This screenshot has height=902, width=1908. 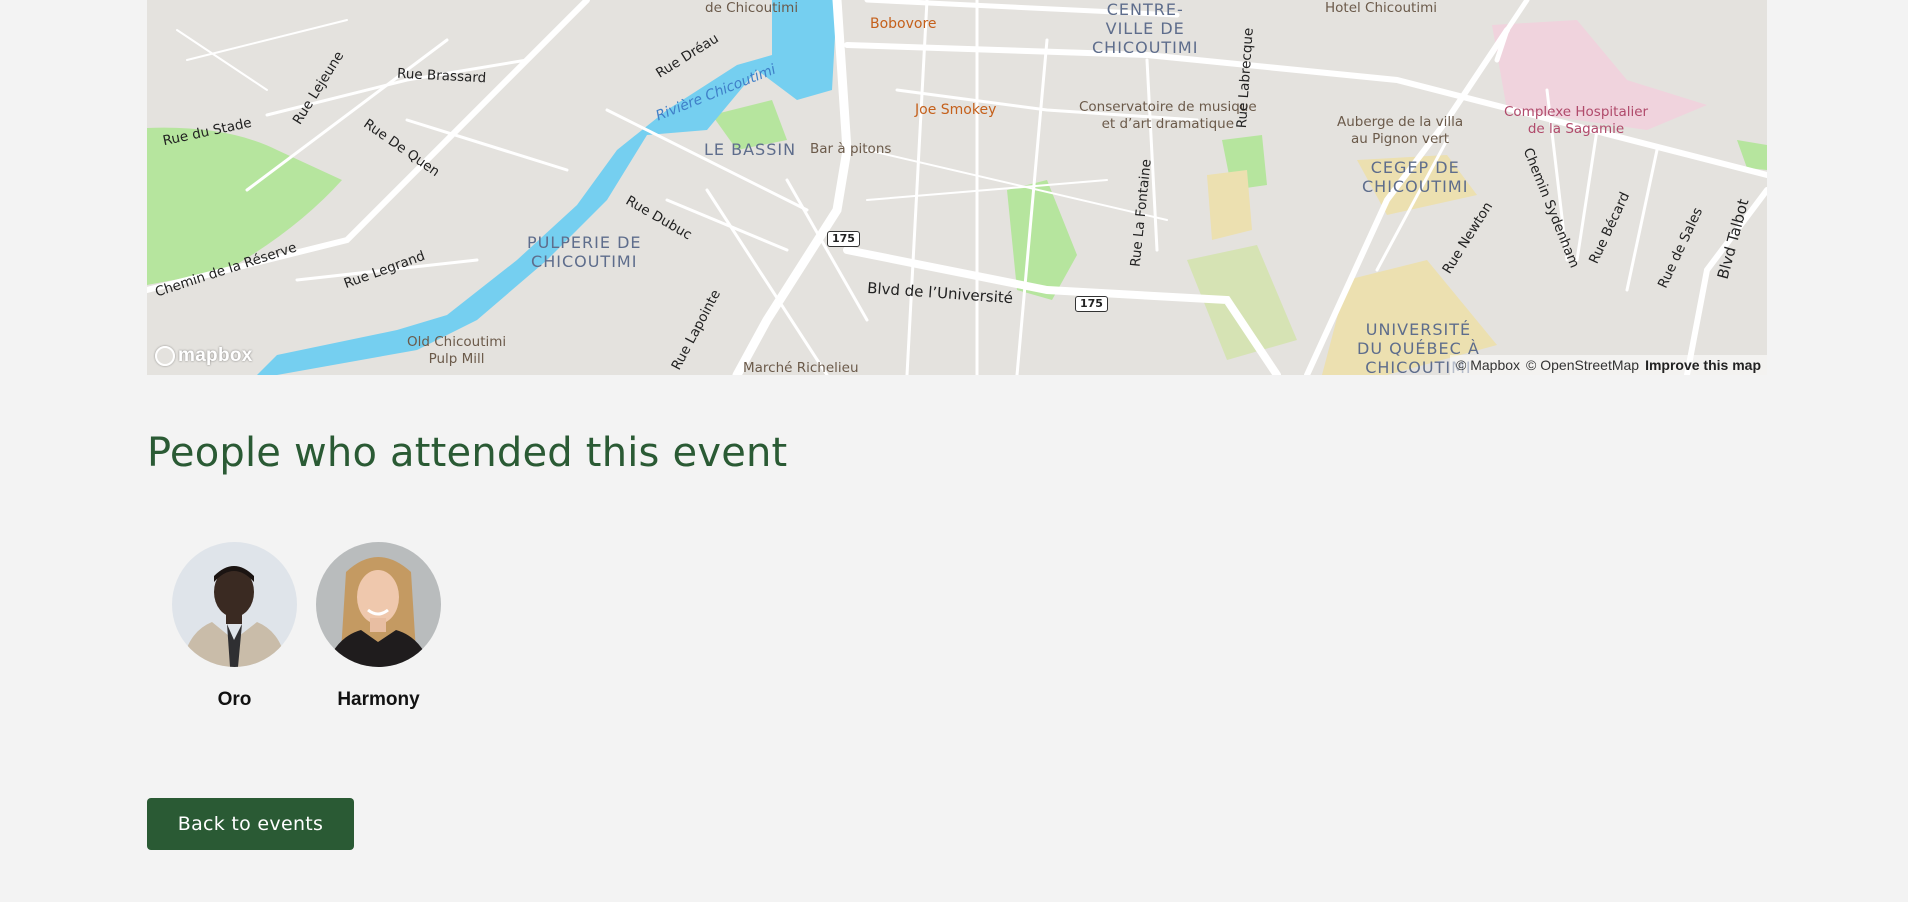 I want to click on back-to-events-button: Back to events, so click(x=250, y=824).